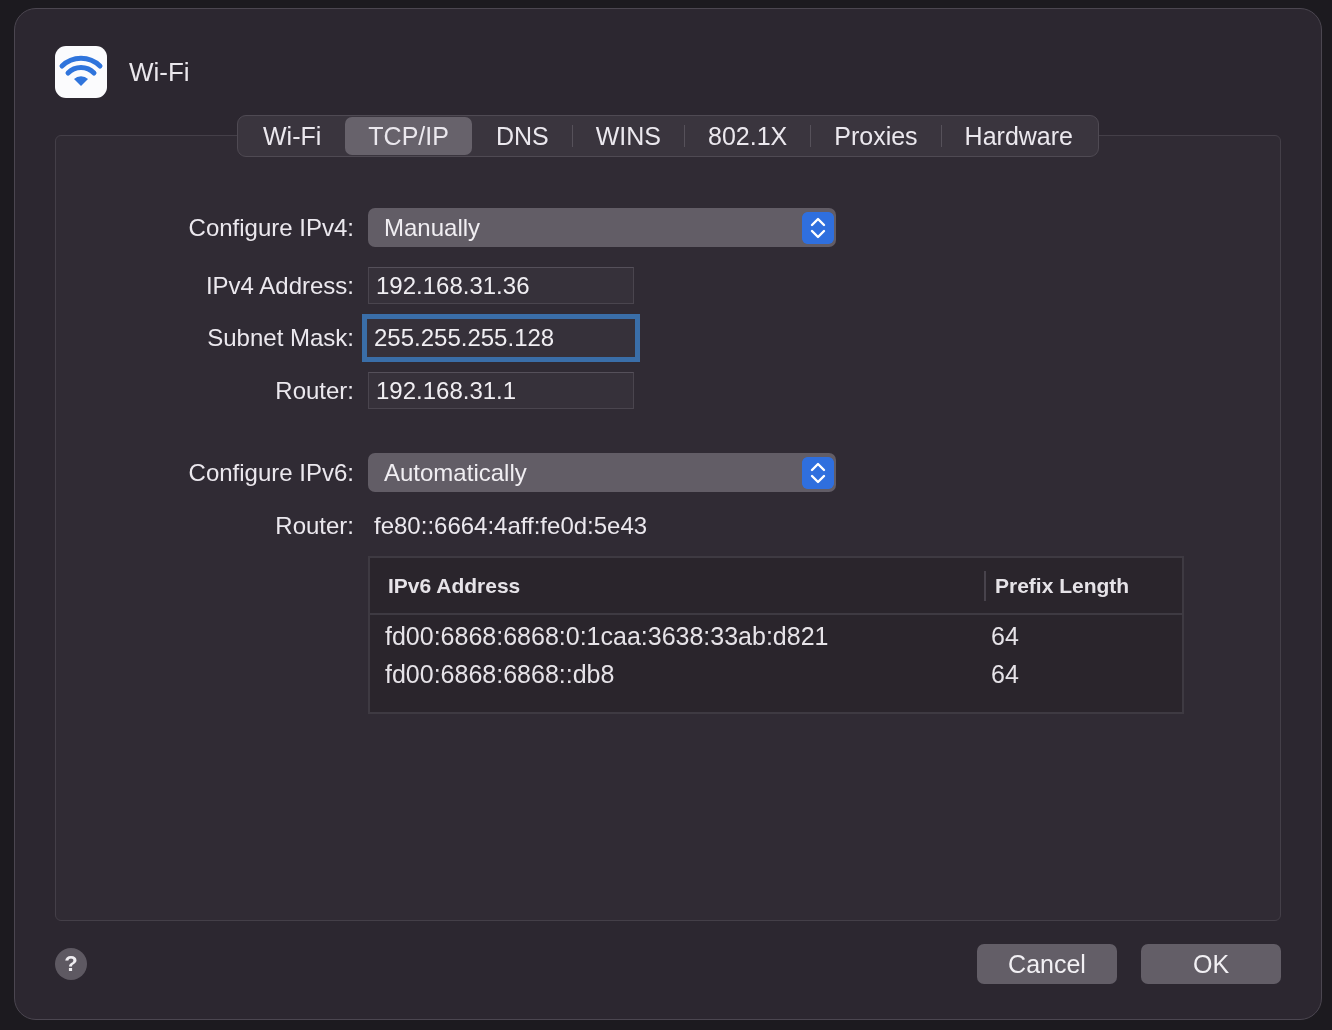  What do you see at coordinates (1211, 964) in the screenshot?
I see `dialog-button: OK` at bounding box center [1211, 964].